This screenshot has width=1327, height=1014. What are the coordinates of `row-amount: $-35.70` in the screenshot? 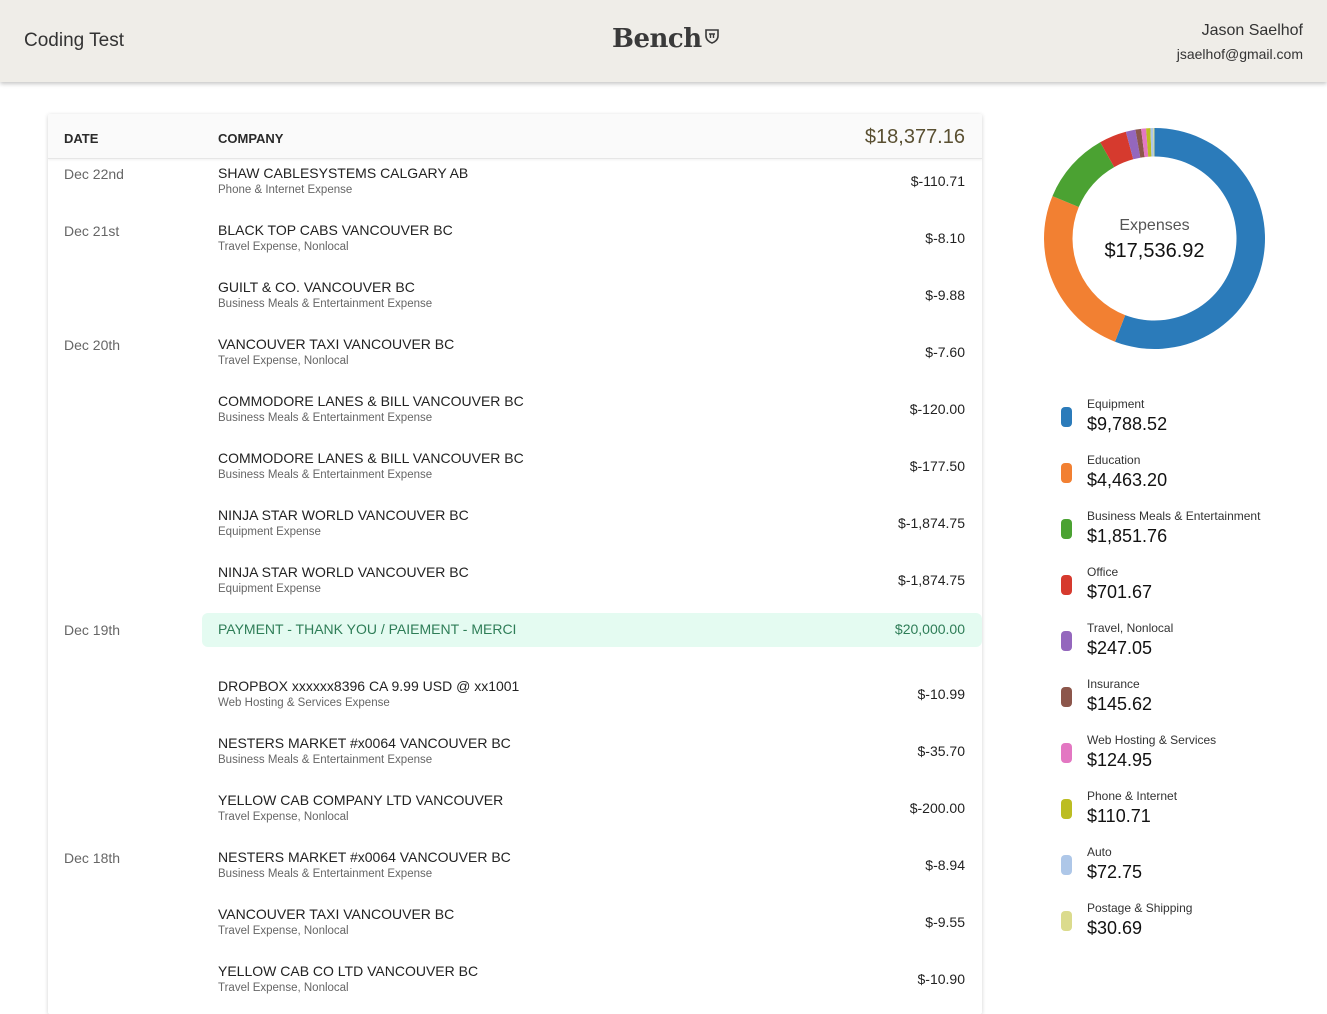 It's located at (941, 751).